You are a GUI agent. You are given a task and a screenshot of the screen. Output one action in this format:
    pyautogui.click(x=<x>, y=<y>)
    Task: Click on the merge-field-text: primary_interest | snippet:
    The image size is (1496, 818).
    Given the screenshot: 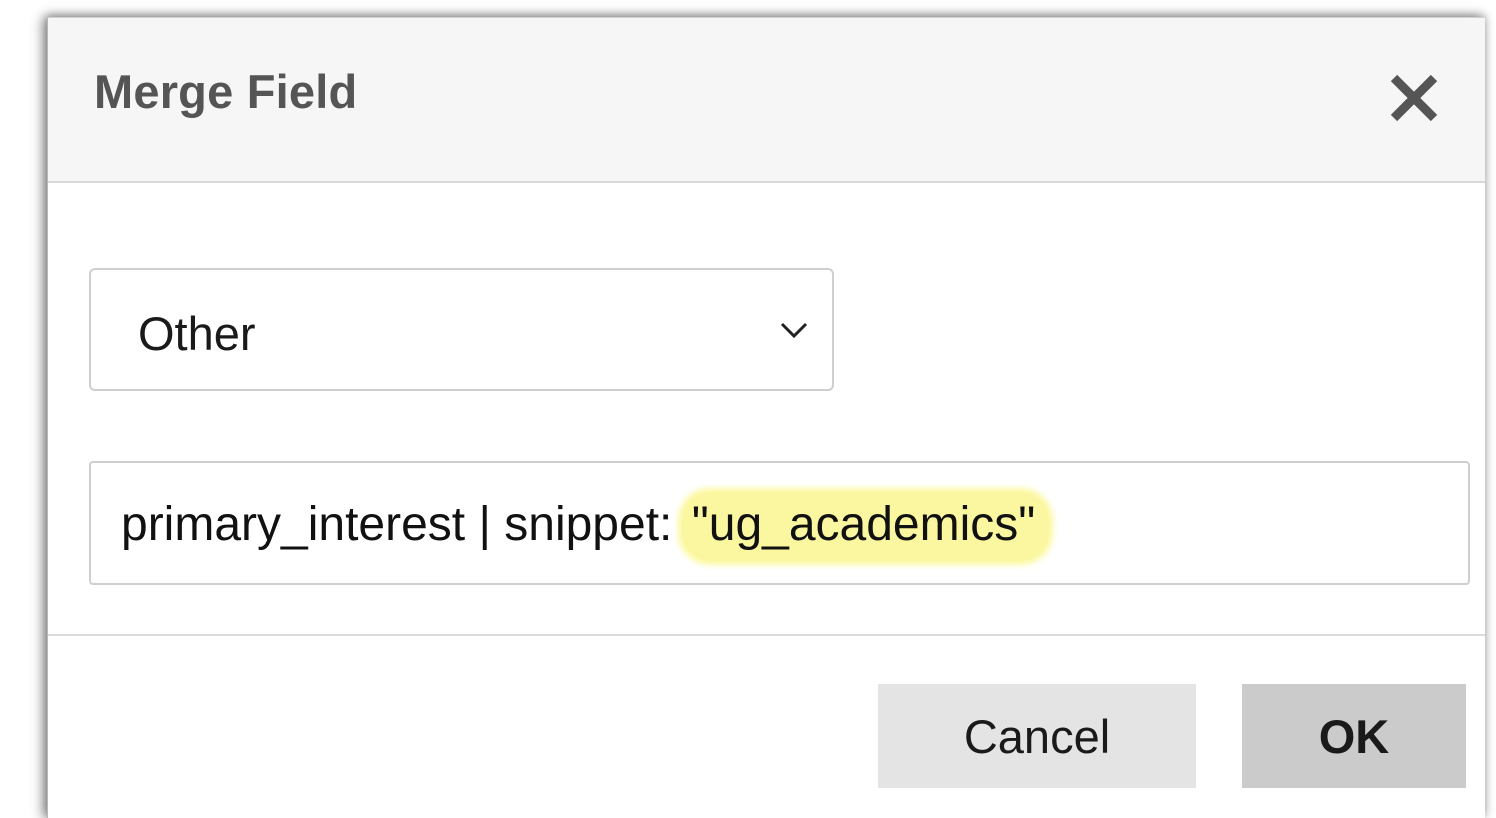 What is the action you would take?
    pyautogui.click(x=397, y=524)
    